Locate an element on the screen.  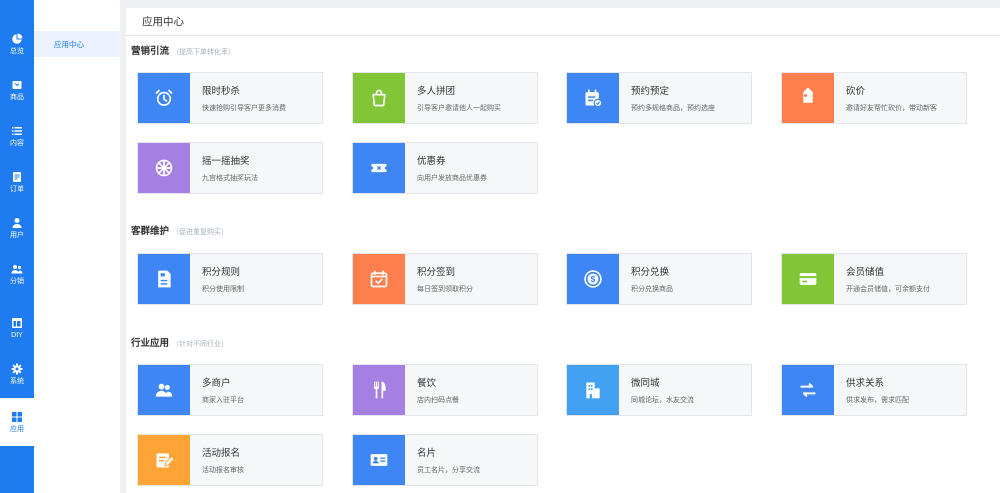
app-card-desc: 向用户发放商品优惠券 is located at coordinates (452, 178).